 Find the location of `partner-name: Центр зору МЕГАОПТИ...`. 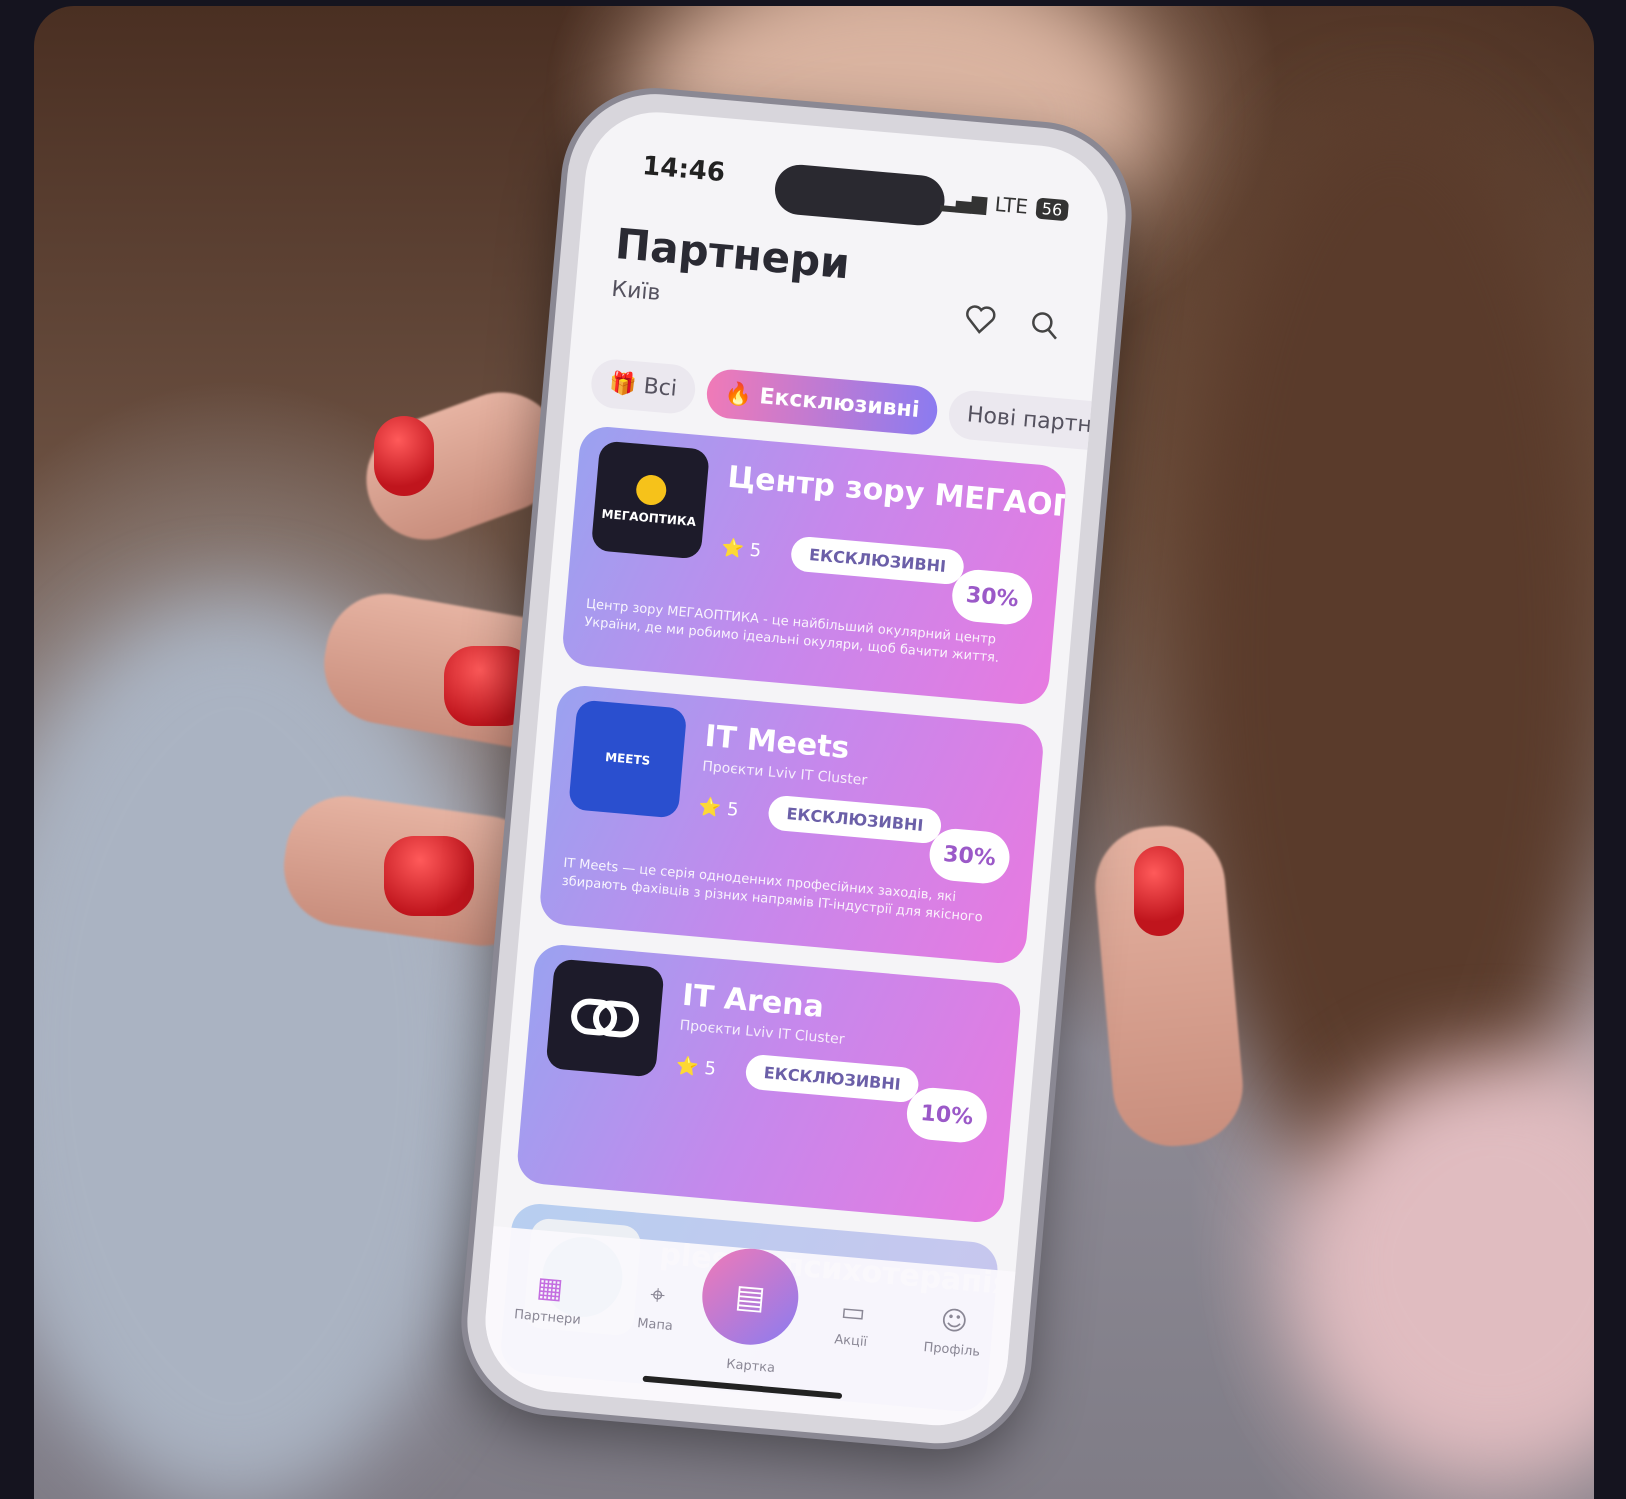

partner-name: Центр зору МЕГАОПТИ... is located at coordinates (897, 496).